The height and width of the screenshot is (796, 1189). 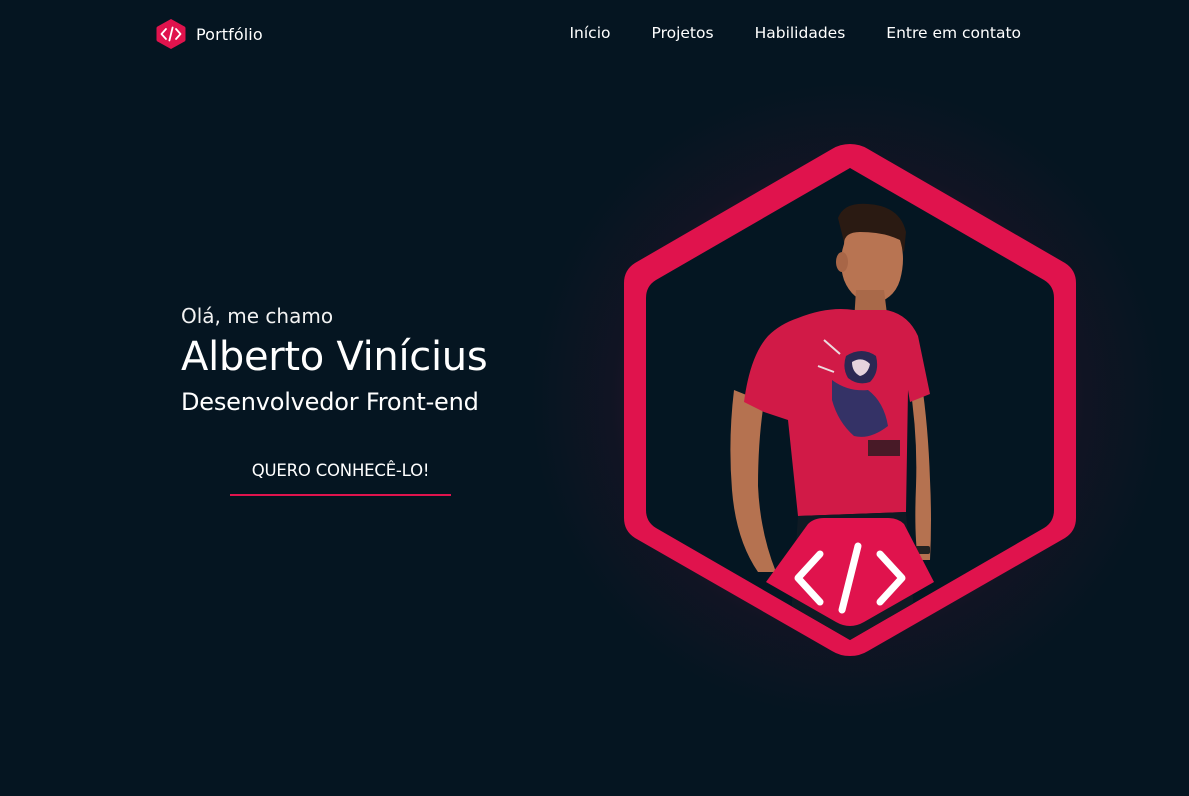 What do you see at coordinates (330, 402) in the screenshot?
I see `hero-role: Desenvolvedor Front-end` at bounding box center [330, 402].